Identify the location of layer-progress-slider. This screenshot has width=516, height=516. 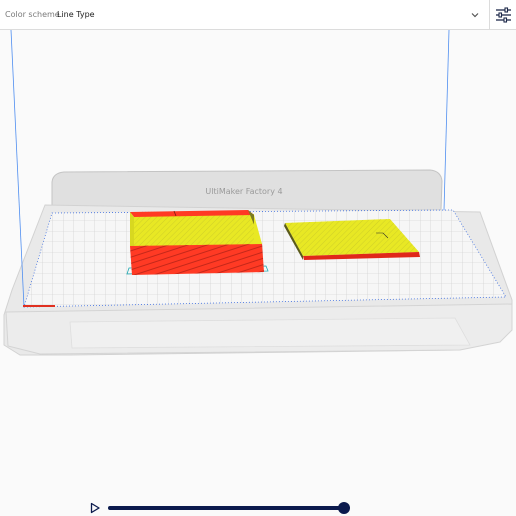
(226, 508).